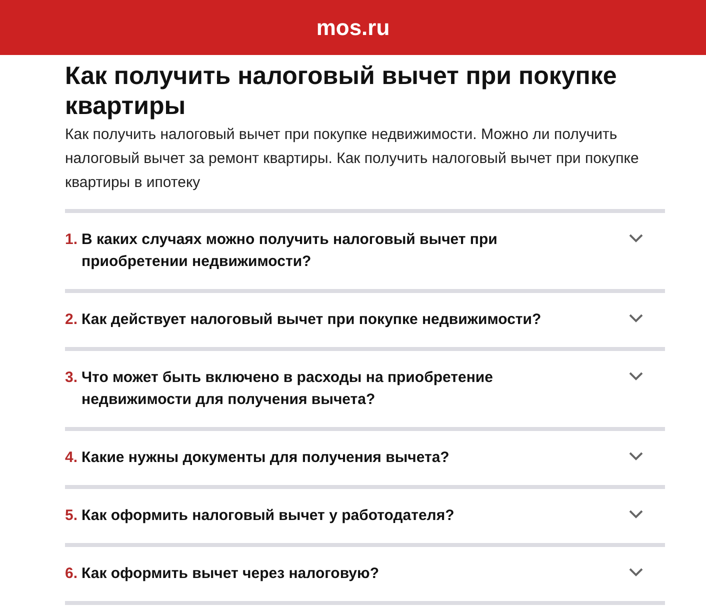 The height and width of the screenshot is (606, 706). Describe the element at coordinates (290, 251) in the screenshot. I see `question-text: В каких случаях можно получить налоговый вычет при приобретении недвижимости?` at that location.